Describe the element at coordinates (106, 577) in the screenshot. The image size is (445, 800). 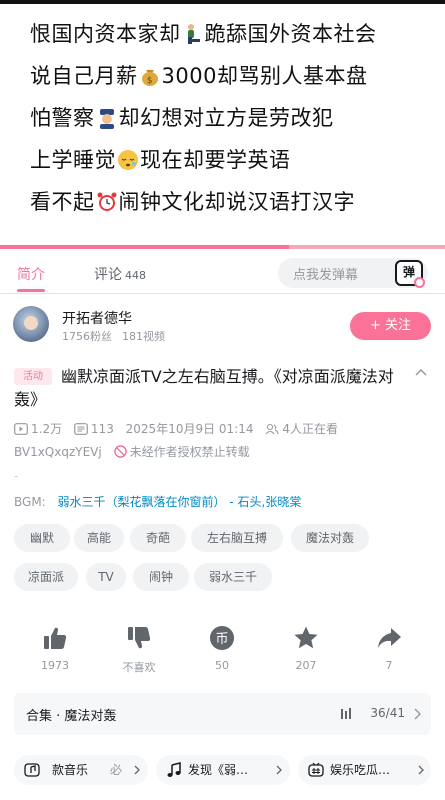
I see `tag-item: TV` at that location.